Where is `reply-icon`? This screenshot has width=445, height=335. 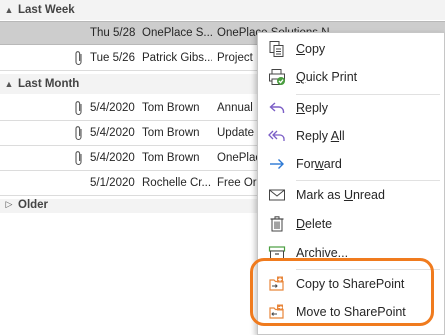
reply-icon is located at coordinates (277, 108).